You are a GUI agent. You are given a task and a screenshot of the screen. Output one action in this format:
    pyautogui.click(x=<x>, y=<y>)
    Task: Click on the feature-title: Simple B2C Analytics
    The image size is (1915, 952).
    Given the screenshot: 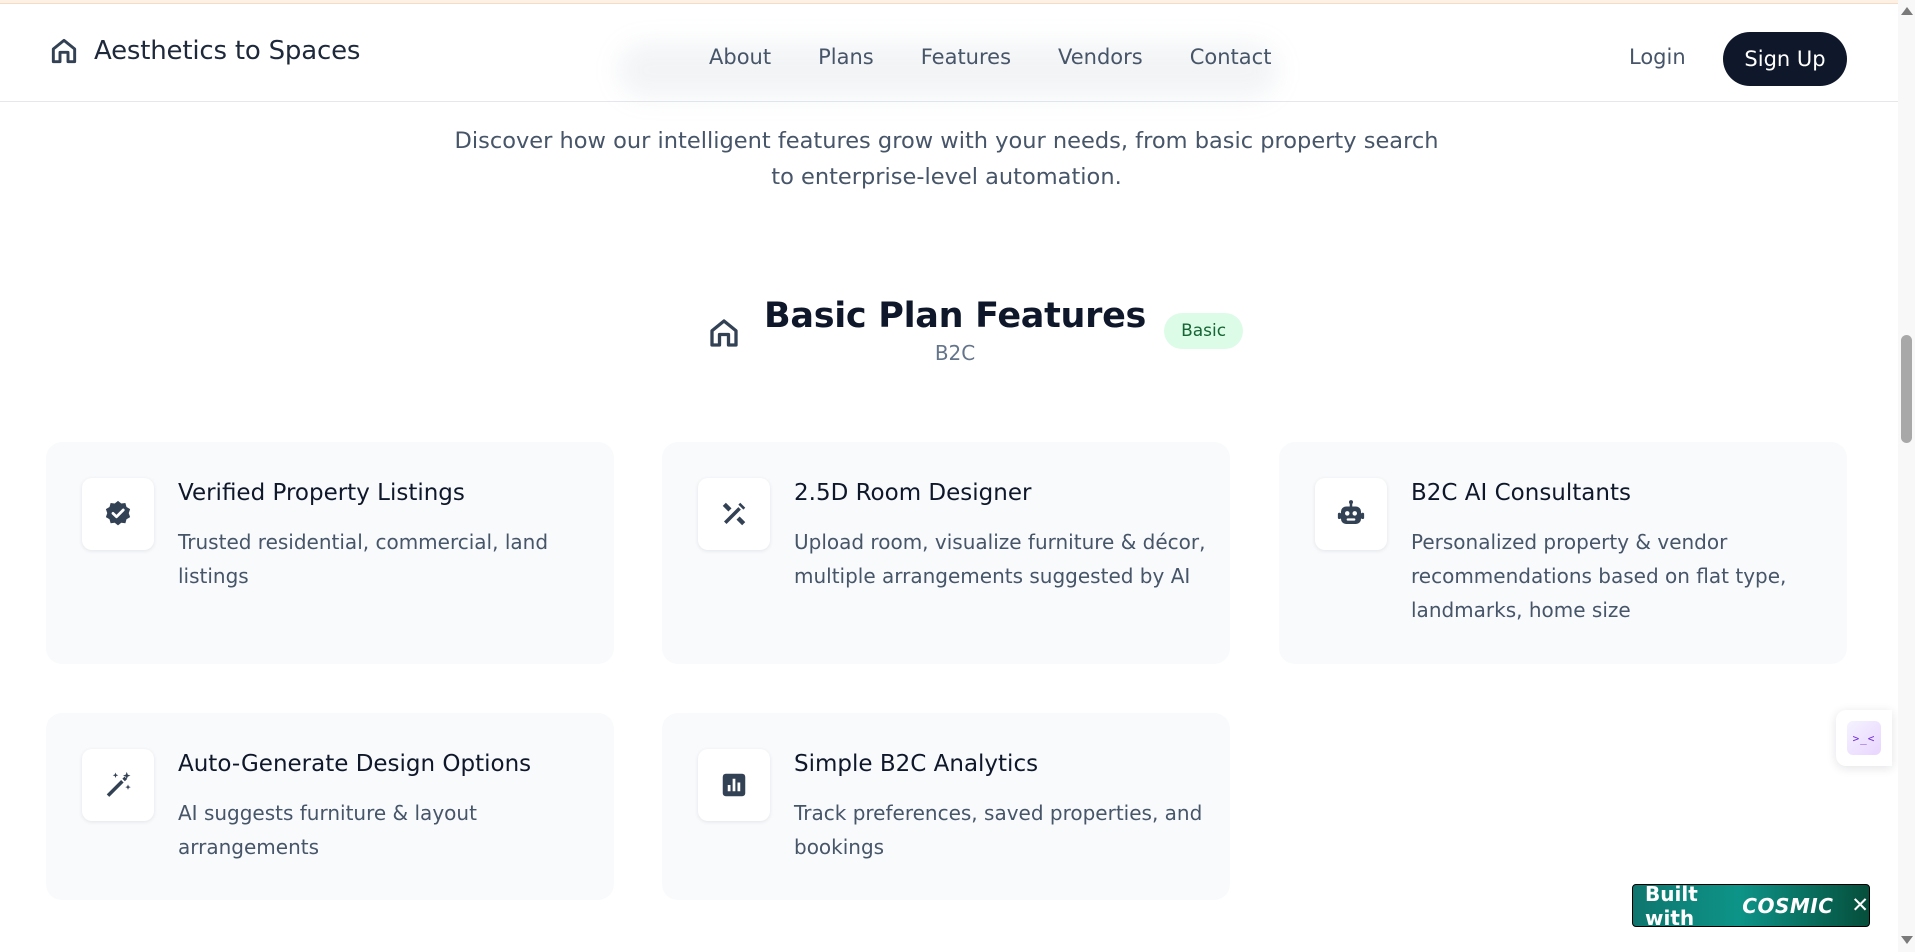 What is the action you would take?
    pyautogui.click(x=916, y=764)
    